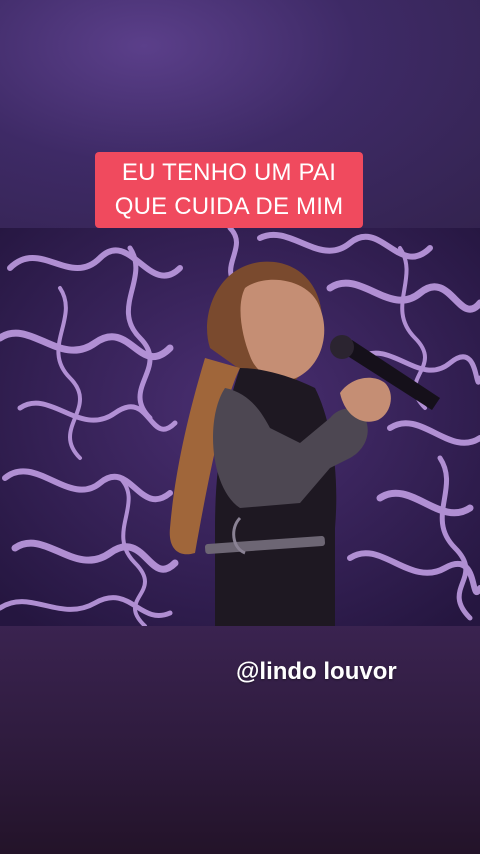 Image resolution: width=480 pixels, height=854 pixels. I want to click on caption-line-2: QUE CUIDA DE MIM, so click(229, 206).